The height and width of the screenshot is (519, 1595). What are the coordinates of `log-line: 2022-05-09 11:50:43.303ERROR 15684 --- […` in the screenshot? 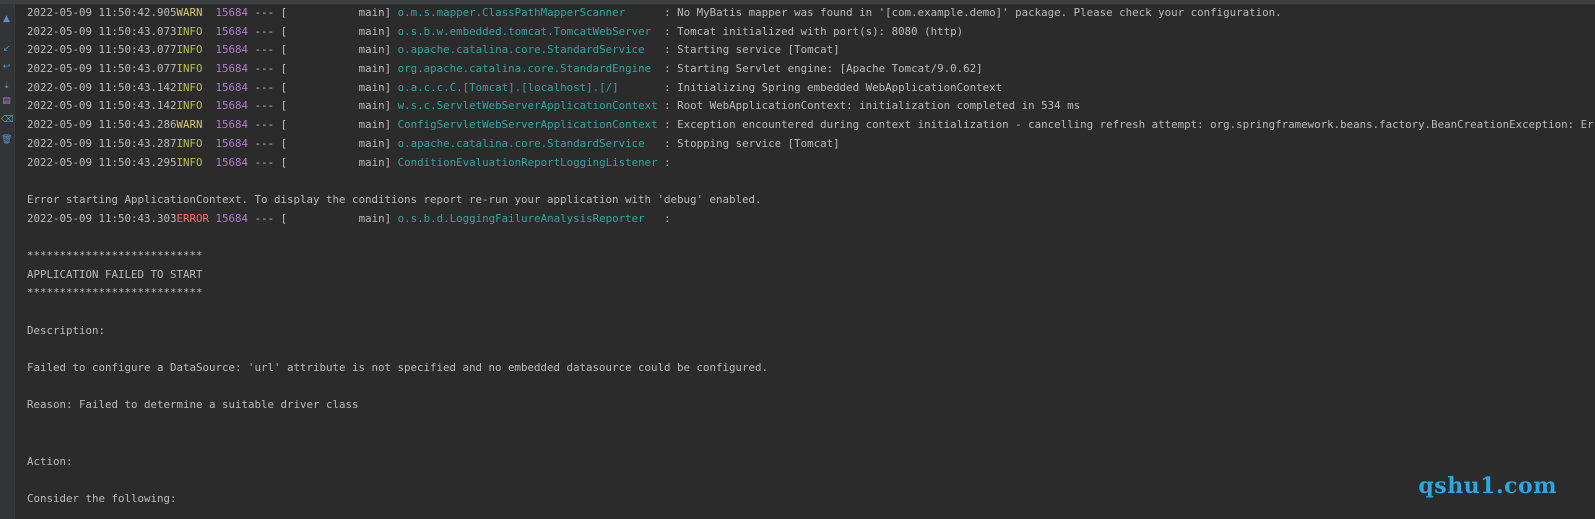 It's located at (811, 219).